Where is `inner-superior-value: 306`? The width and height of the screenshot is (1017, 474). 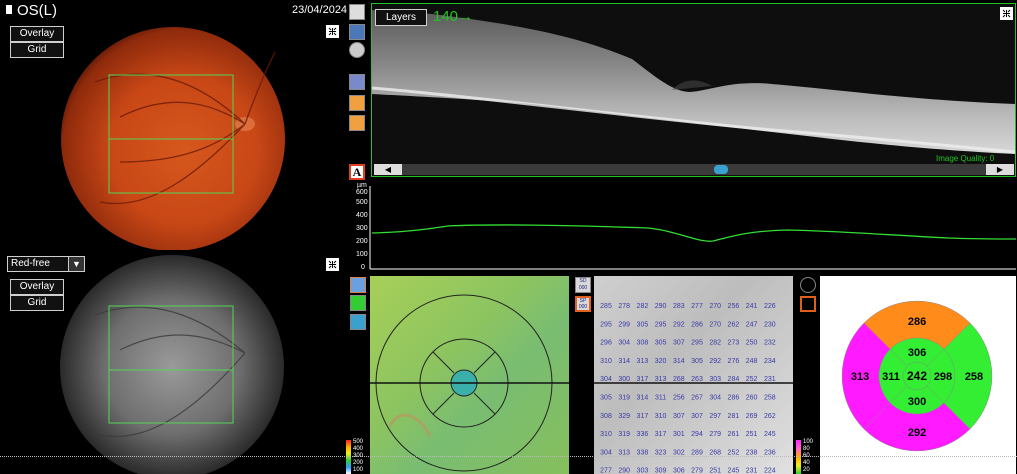
inner-superior-value: 306 is located at coordinates (917, 353).